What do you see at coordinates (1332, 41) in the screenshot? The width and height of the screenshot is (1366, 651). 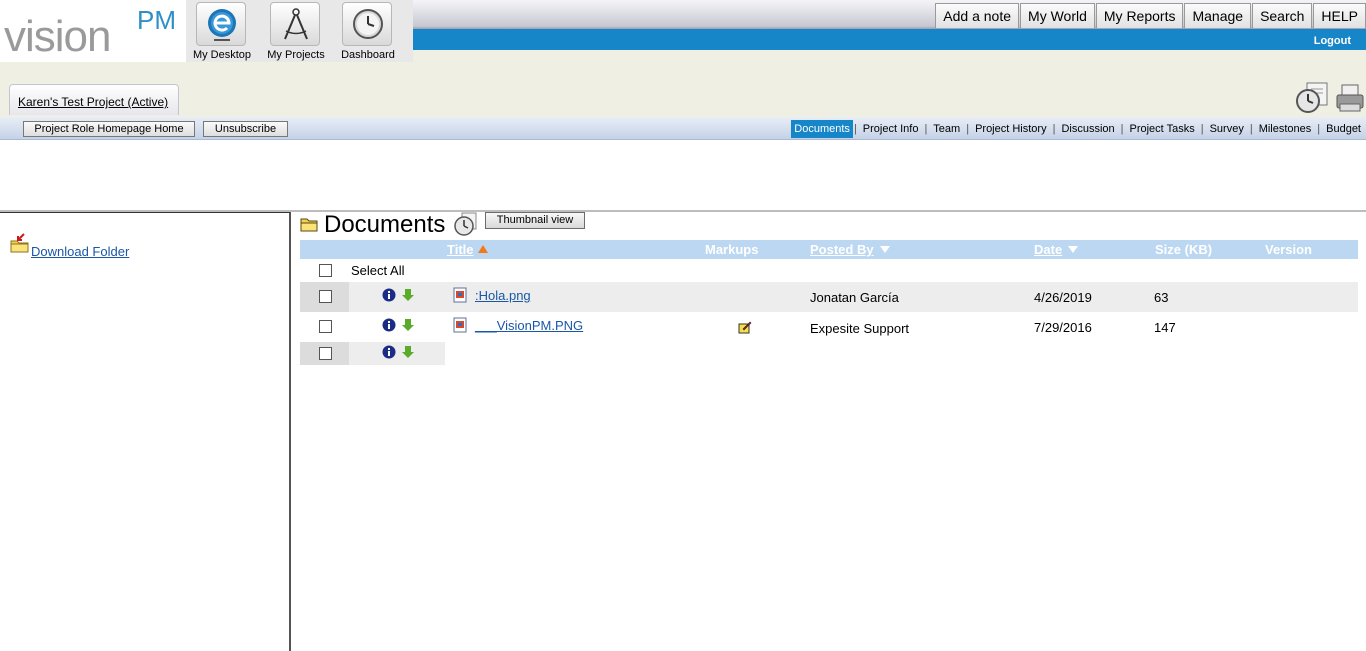 I see `logout-link: Logout` at bounding box center [1332, 41].